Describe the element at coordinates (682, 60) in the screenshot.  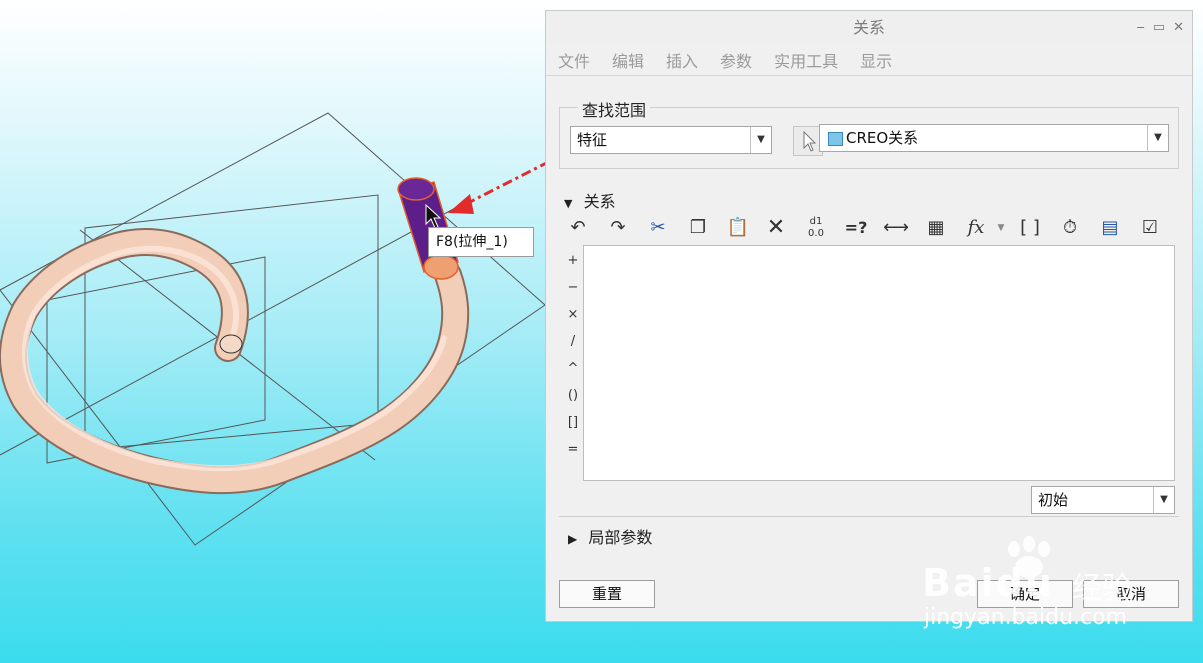
I see `menu-insert: 插入` at that location.